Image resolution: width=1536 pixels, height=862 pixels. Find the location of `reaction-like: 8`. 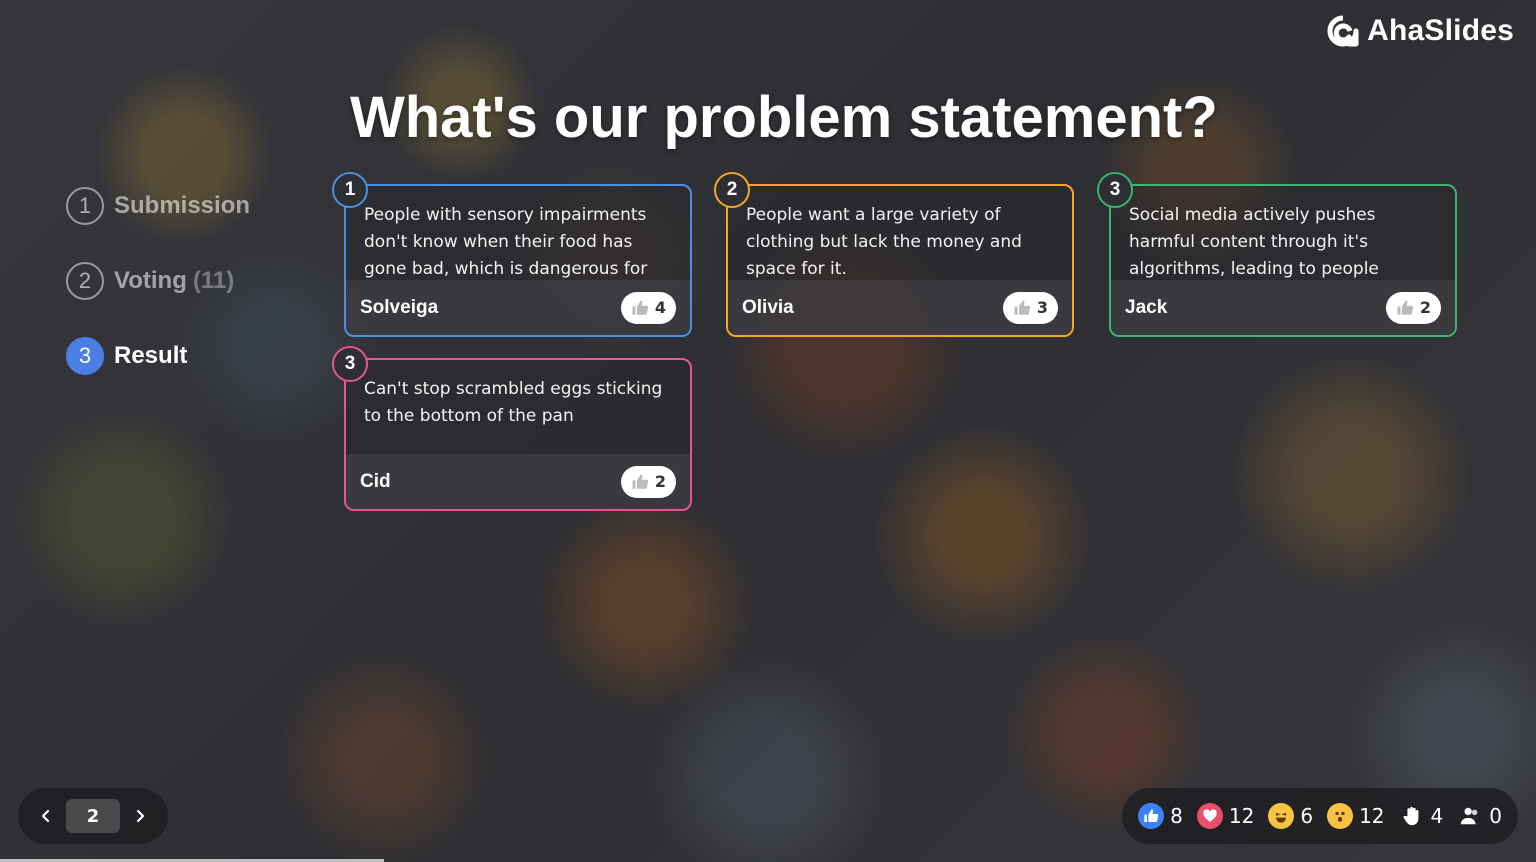

reaction-like: 8 is located at coordinates (1160, 816).